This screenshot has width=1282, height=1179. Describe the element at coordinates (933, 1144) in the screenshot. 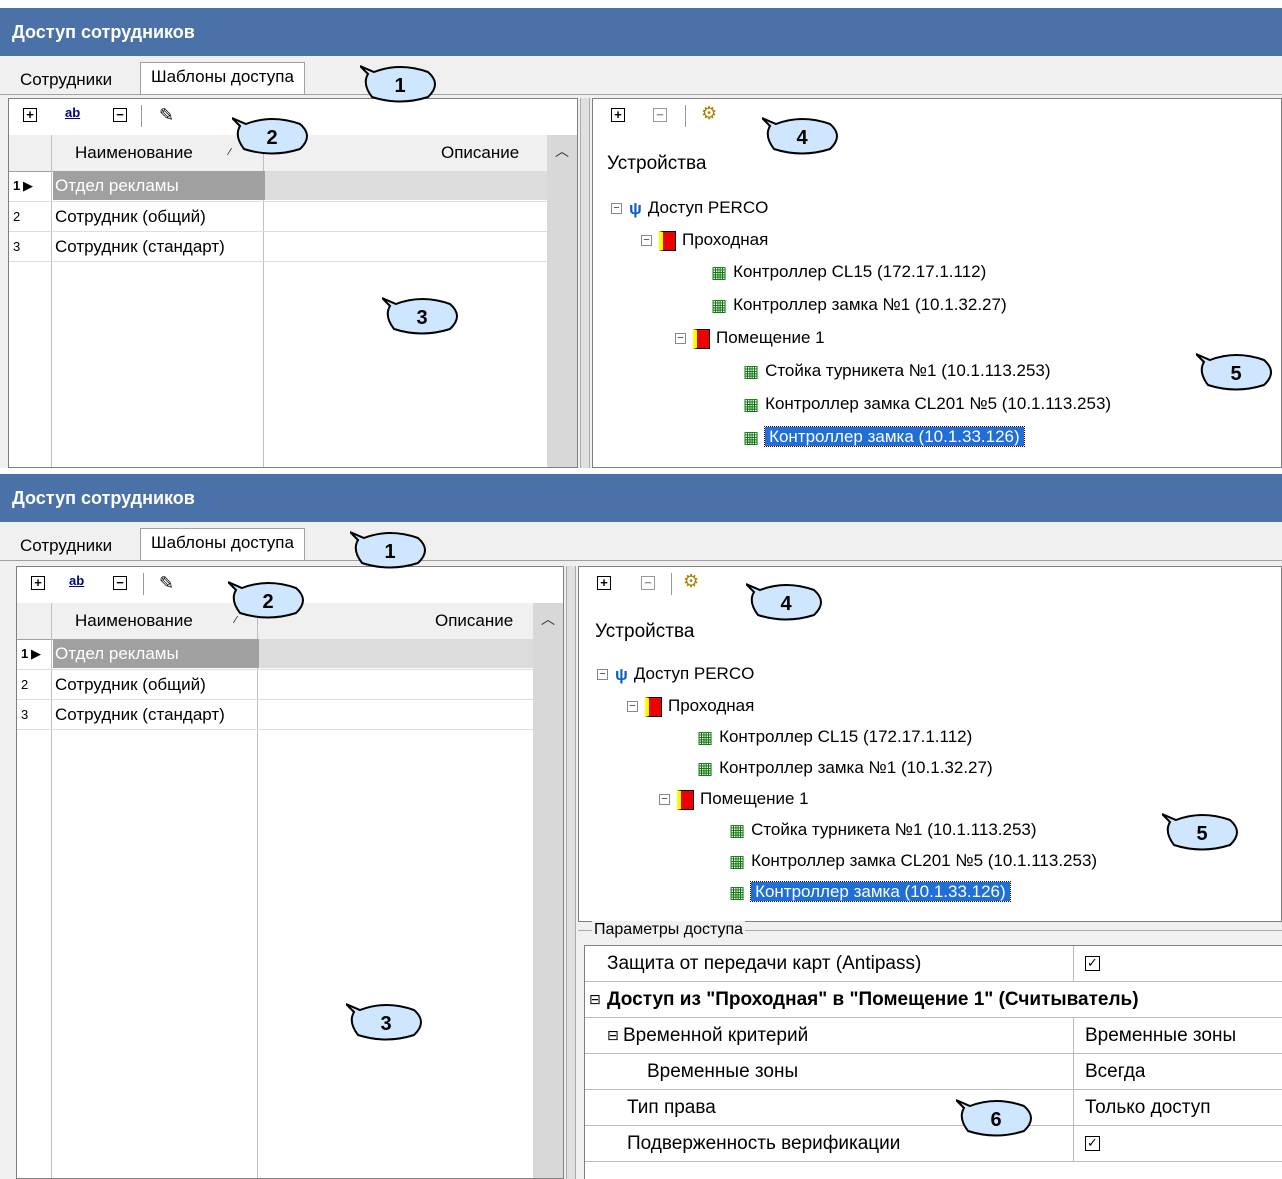

I see `prop-row-verification: Подверженность верификации ✓` at that location.